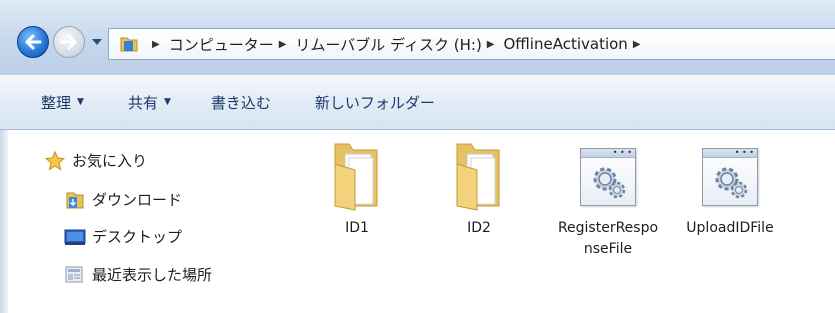 The image size is (835, 313). I want to click on nav-item-recent-places: 最近表示した場所, so click(138, 274).